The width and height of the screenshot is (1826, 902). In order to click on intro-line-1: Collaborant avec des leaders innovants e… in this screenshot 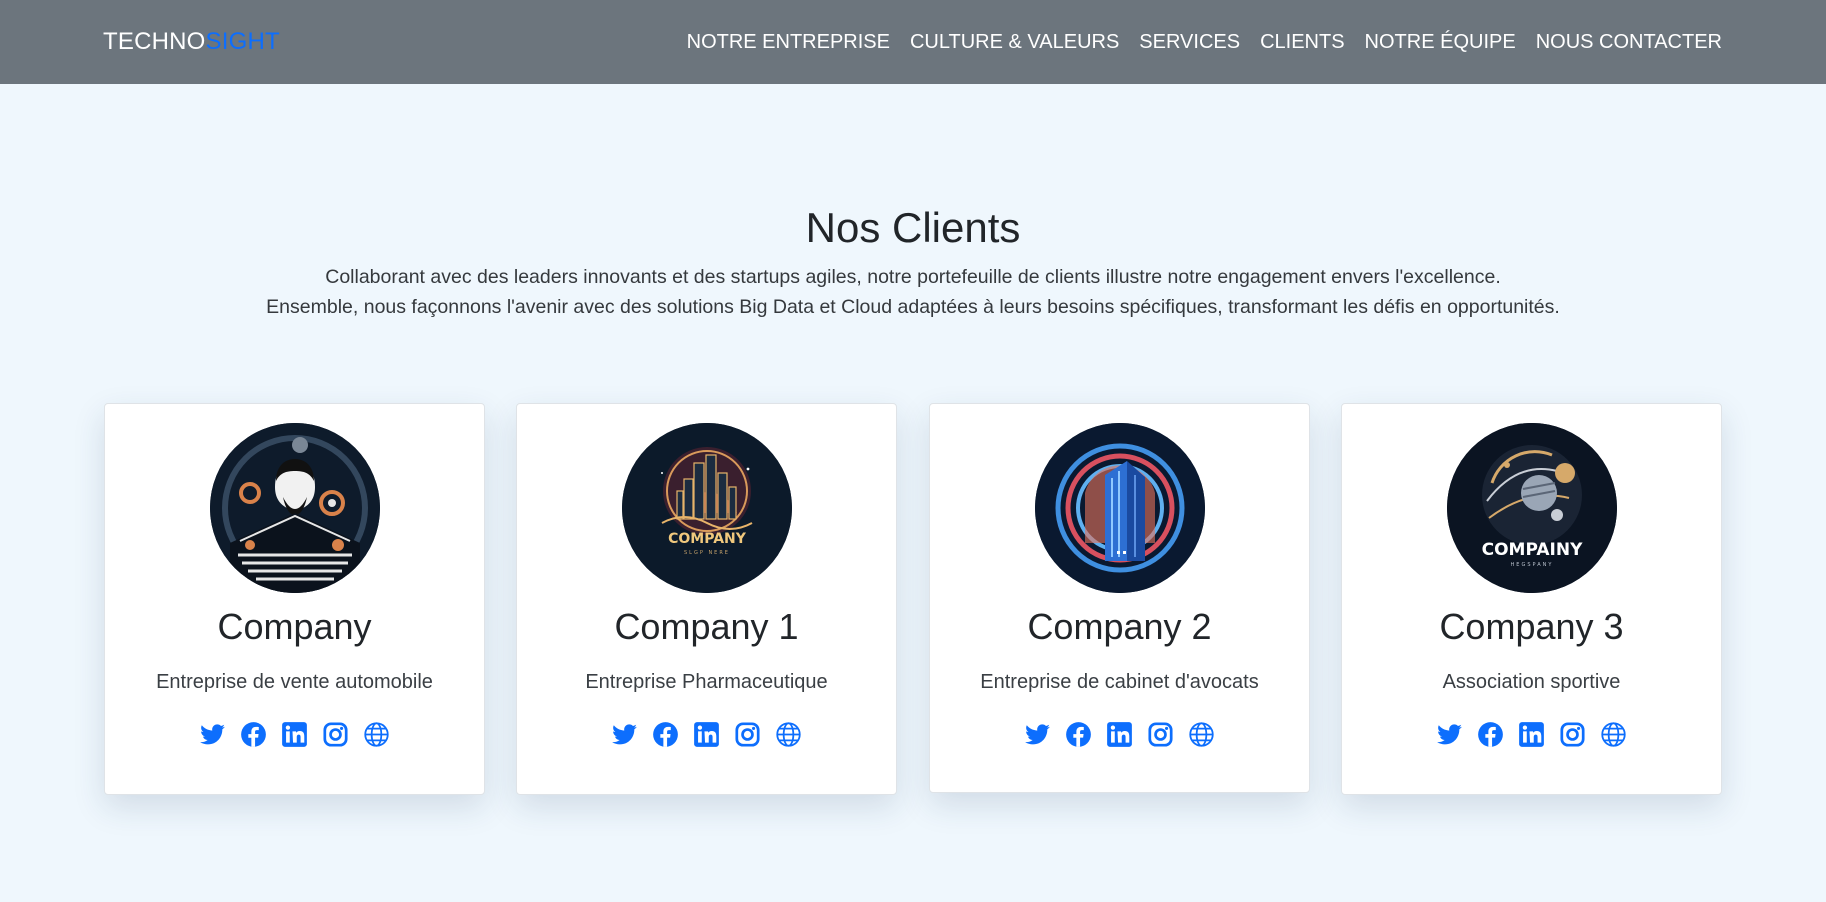, I will do `click(913, 277)`.